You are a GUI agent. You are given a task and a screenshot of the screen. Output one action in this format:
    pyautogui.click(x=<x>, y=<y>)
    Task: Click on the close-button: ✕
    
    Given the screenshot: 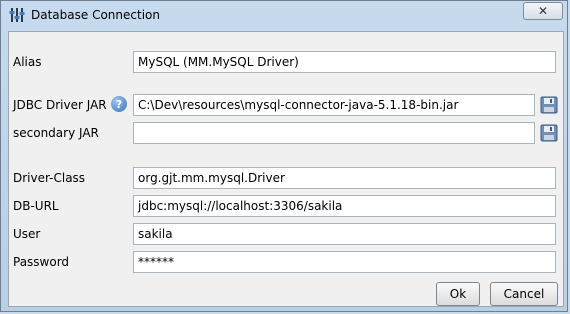 What is the action you would take?
    pyautogui.click(x=543, y=11)
    